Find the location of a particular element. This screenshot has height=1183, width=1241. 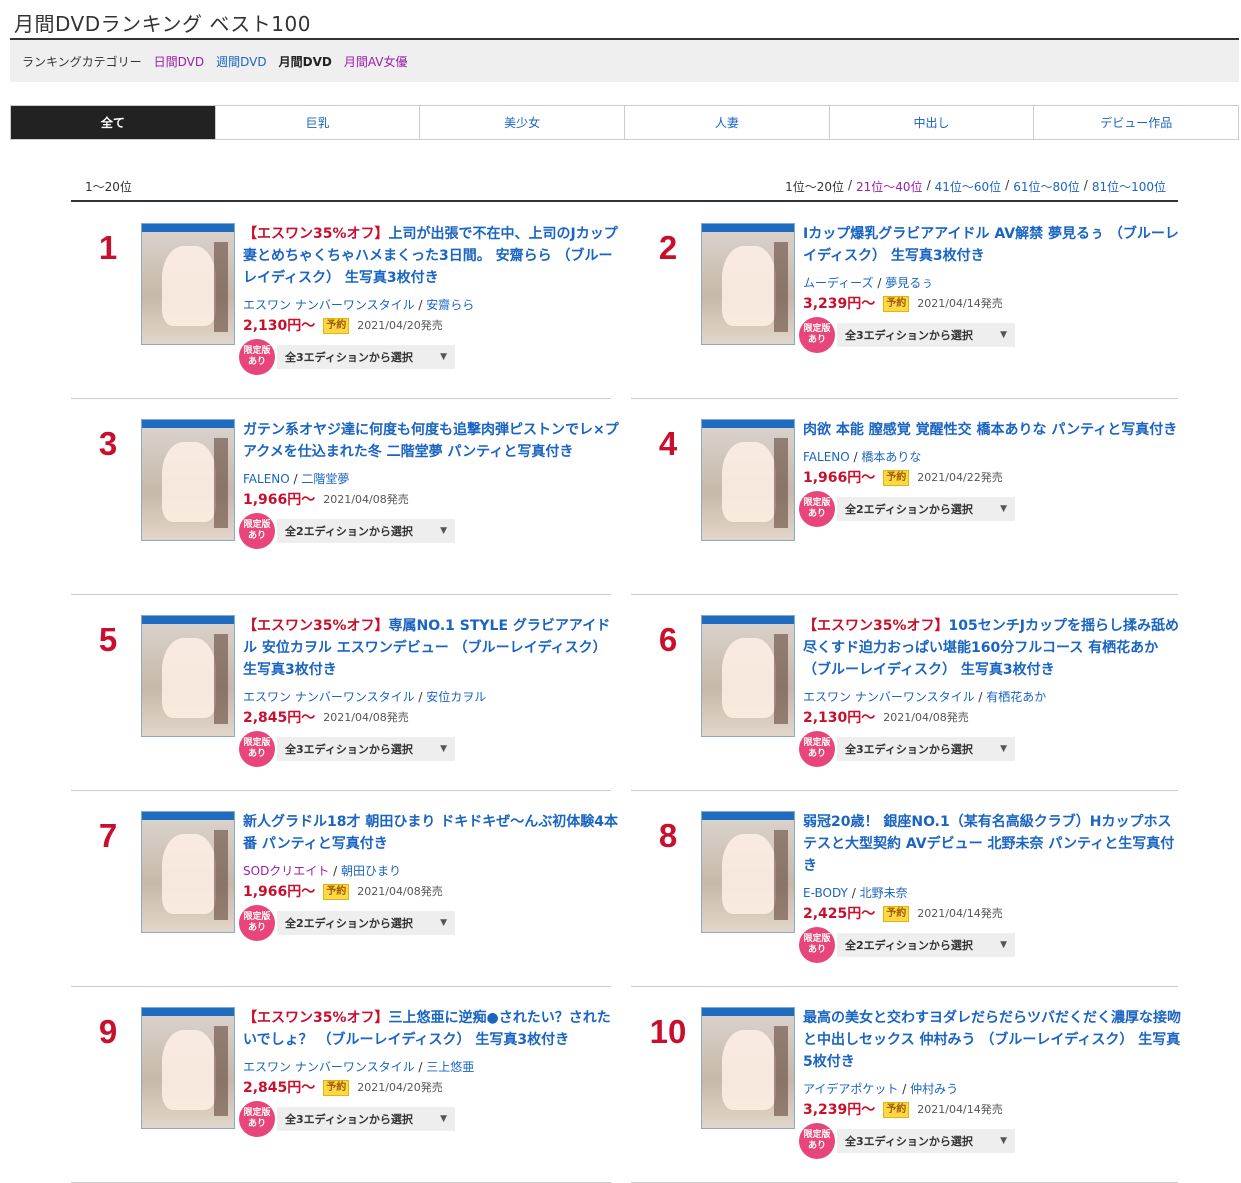

rank-number: 7 is located at coordinates (108, 835).